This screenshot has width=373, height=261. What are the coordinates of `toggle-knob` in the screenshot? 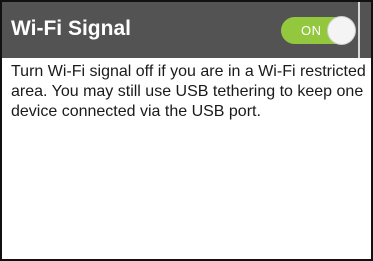 It's located at (341, 30).